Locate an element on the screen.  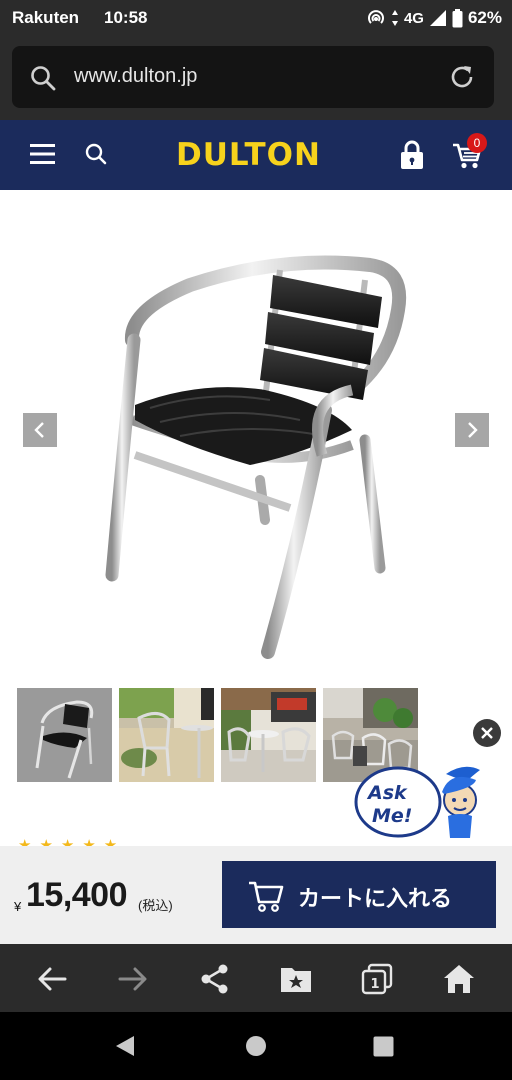
android-recents-icon is located at coordinates (383, 1049).